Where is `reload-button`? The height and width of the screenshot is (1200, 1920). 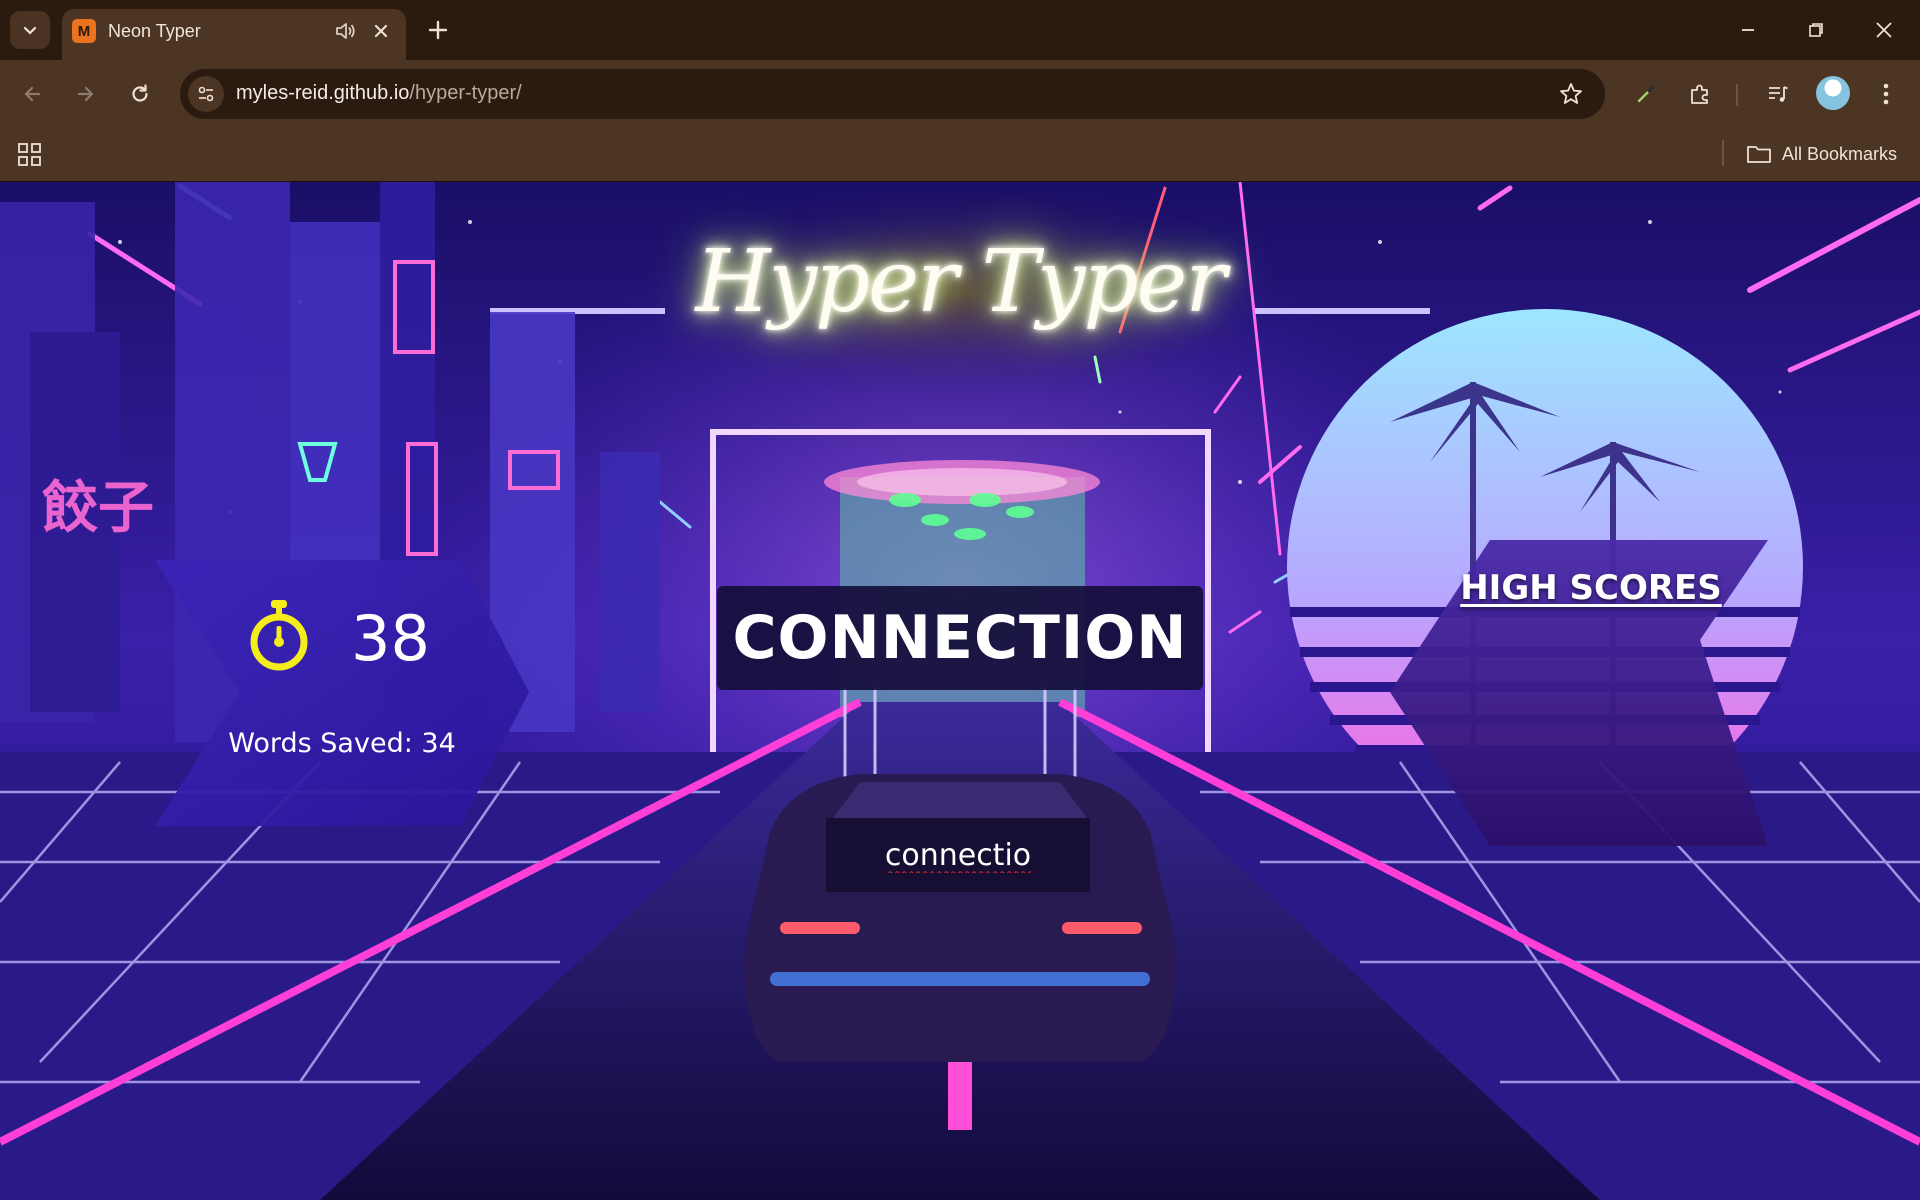
reload-button is located at coordinates (140, 94).